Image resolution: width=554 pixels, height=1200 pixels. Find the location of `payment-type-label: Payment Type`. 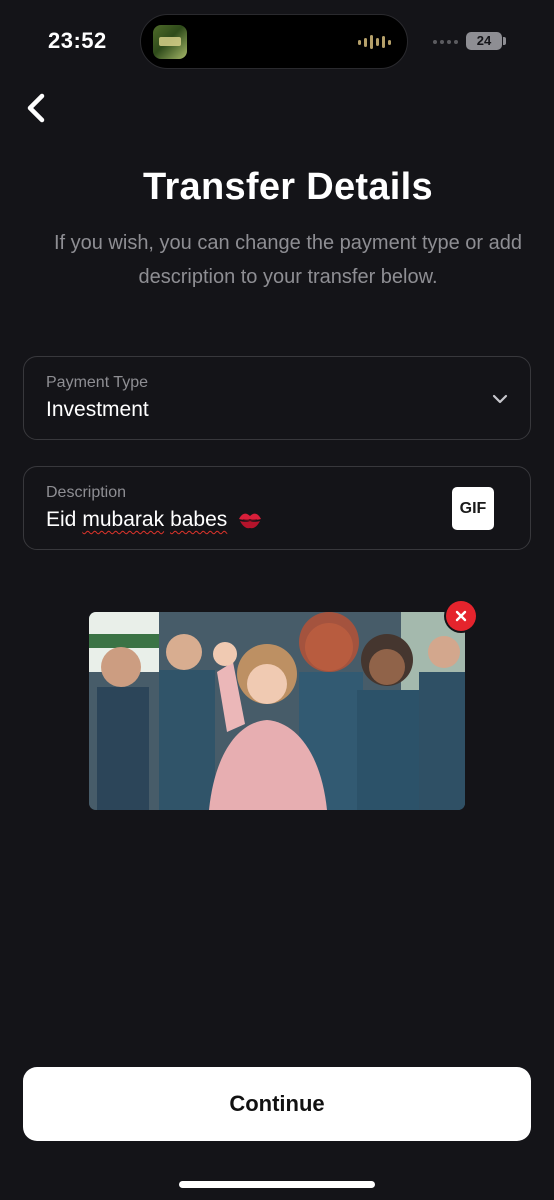

payment-type-label: Payment Type is located at coordinates (97, 382).